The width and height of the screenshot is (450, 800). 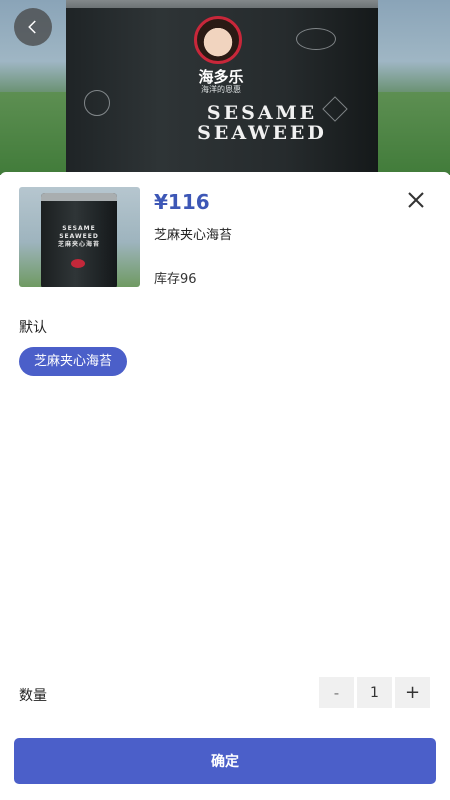 I want to click on close-button, so click(x=416, y=200).